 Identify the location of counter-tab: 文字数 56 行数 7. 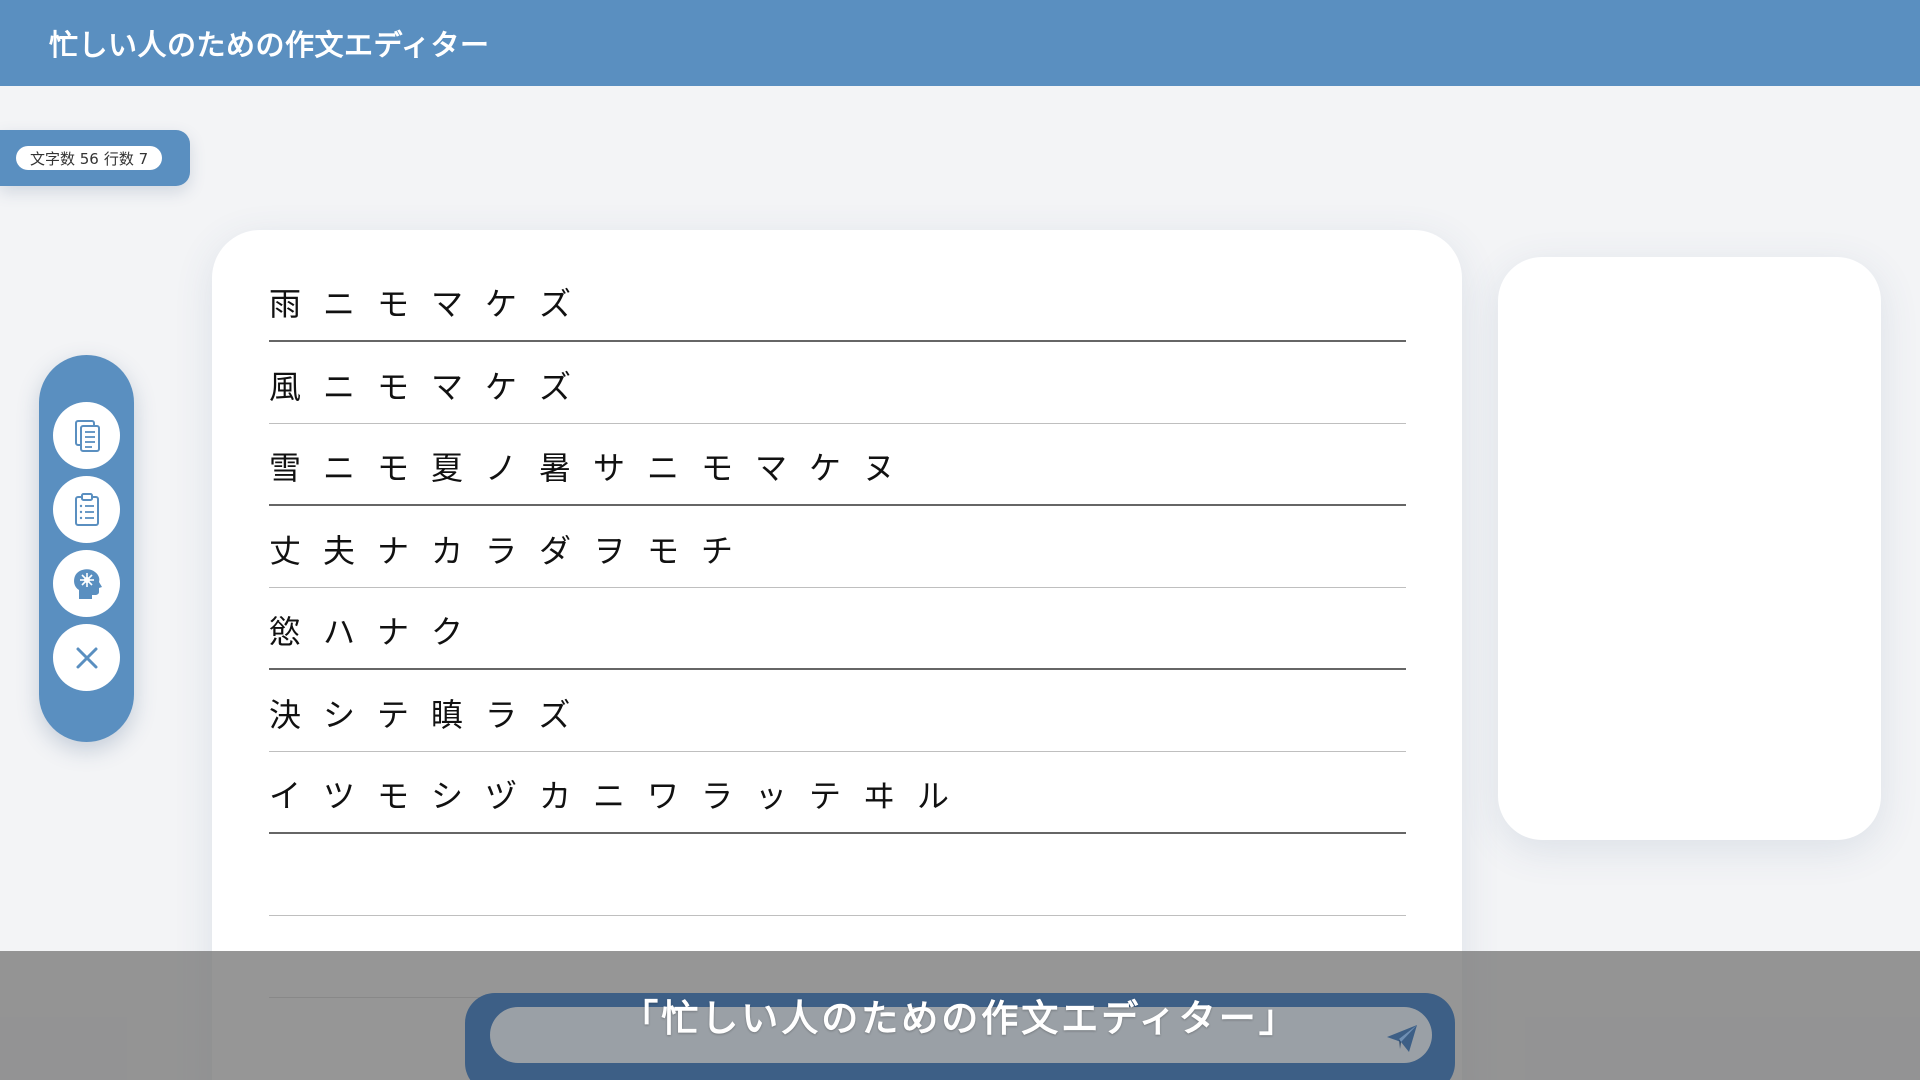
(95, 158).